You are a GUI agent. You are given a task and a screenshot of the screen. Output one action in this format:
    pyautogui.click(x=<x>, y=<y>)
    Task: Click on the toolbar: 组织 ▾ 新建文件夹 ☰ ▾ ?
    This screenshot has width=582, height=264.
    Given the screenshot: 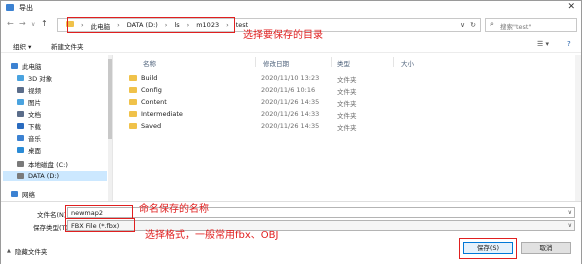 What is the action you would take?
    pyautogui.click(x=291, y=45)
    